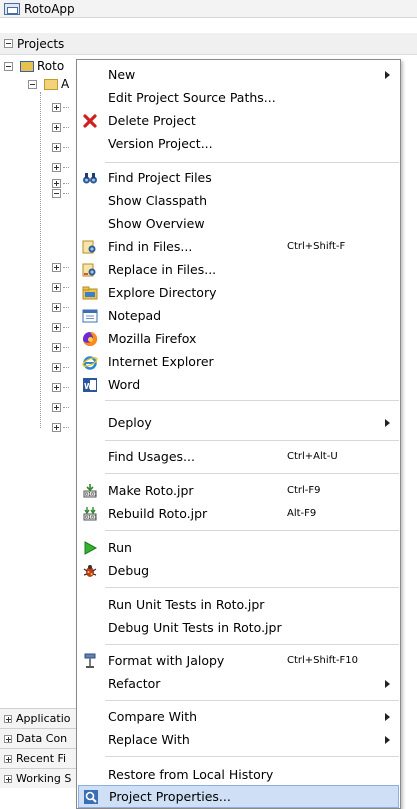  I want to click on tree-guide-line, so click(40, 260).